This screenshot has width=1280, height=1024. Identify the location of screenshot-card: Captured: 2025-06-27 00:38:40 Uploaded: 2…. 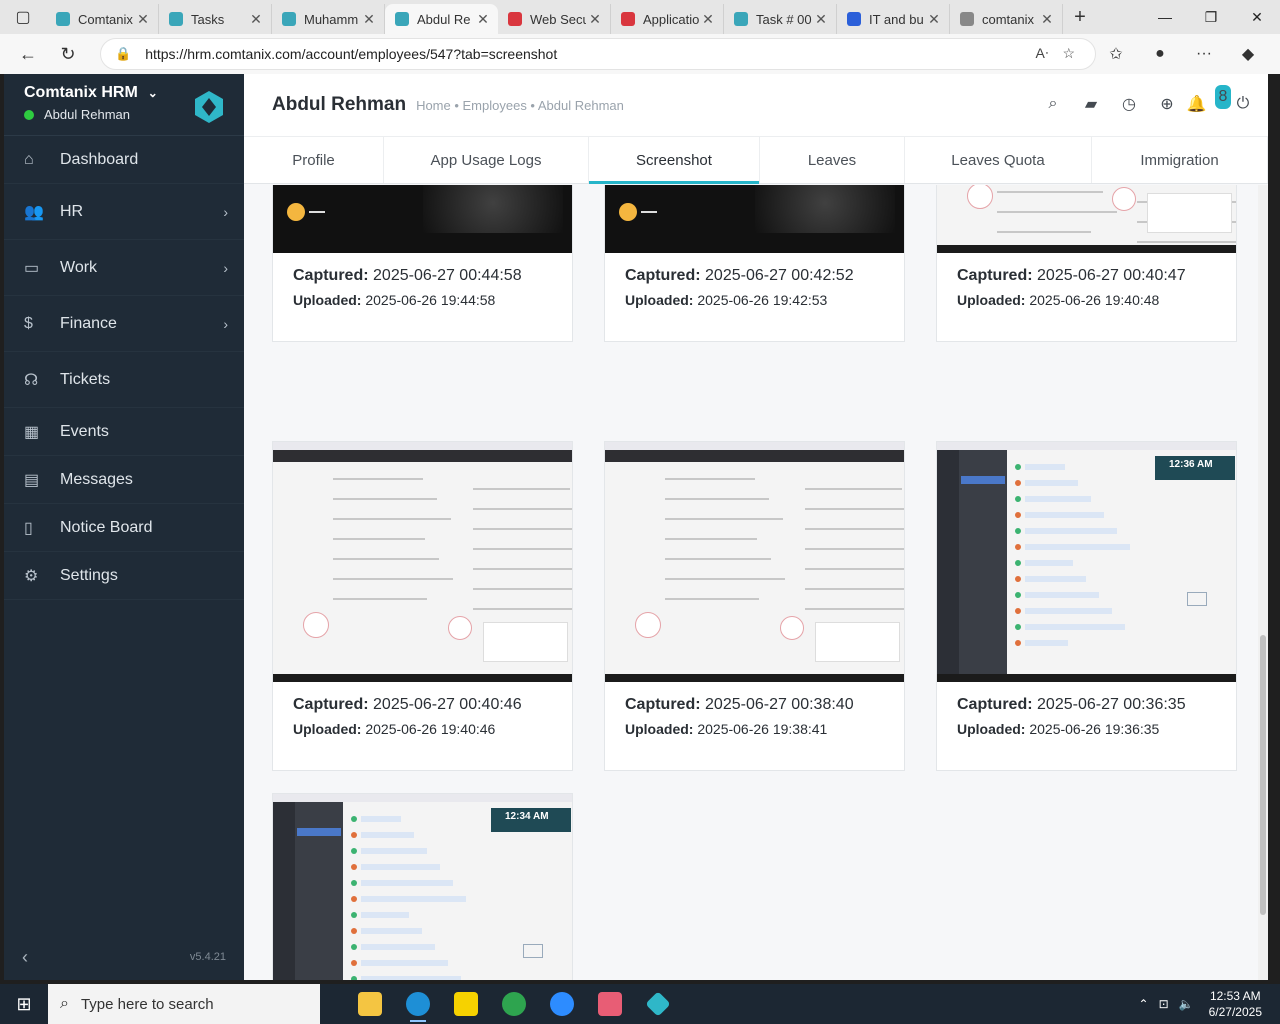
(754, 606).